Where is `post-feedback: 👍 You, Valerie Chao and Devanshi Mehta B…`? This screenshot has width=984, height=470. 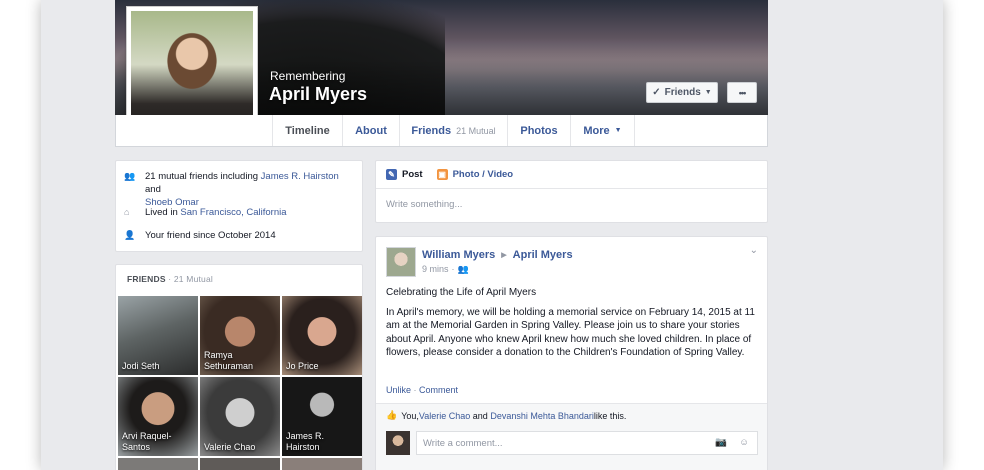
post-feedback: 👍 You, Valerie Chao and Devanshi Mehta B… is located at coordinates (571, 436).